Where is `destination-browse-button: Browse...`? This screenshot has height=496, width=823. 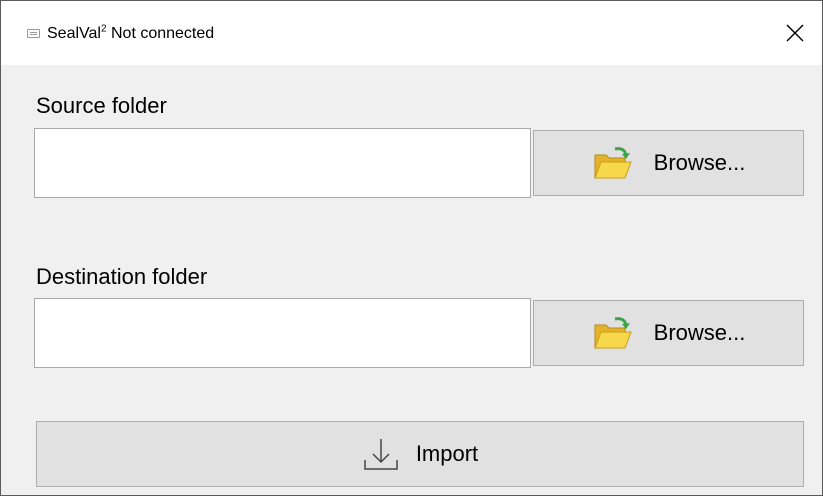 destination-browse-button: Browse... is located at coordinates (668, 333).